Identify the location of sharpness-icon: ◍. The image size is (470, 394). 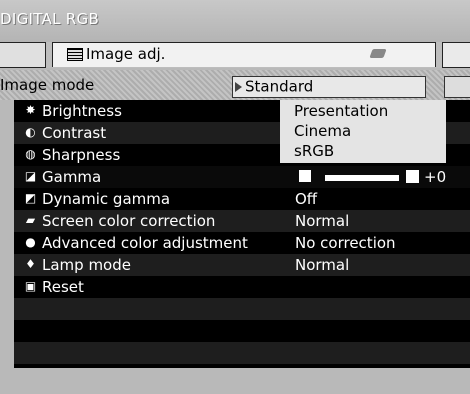
(30, 154).